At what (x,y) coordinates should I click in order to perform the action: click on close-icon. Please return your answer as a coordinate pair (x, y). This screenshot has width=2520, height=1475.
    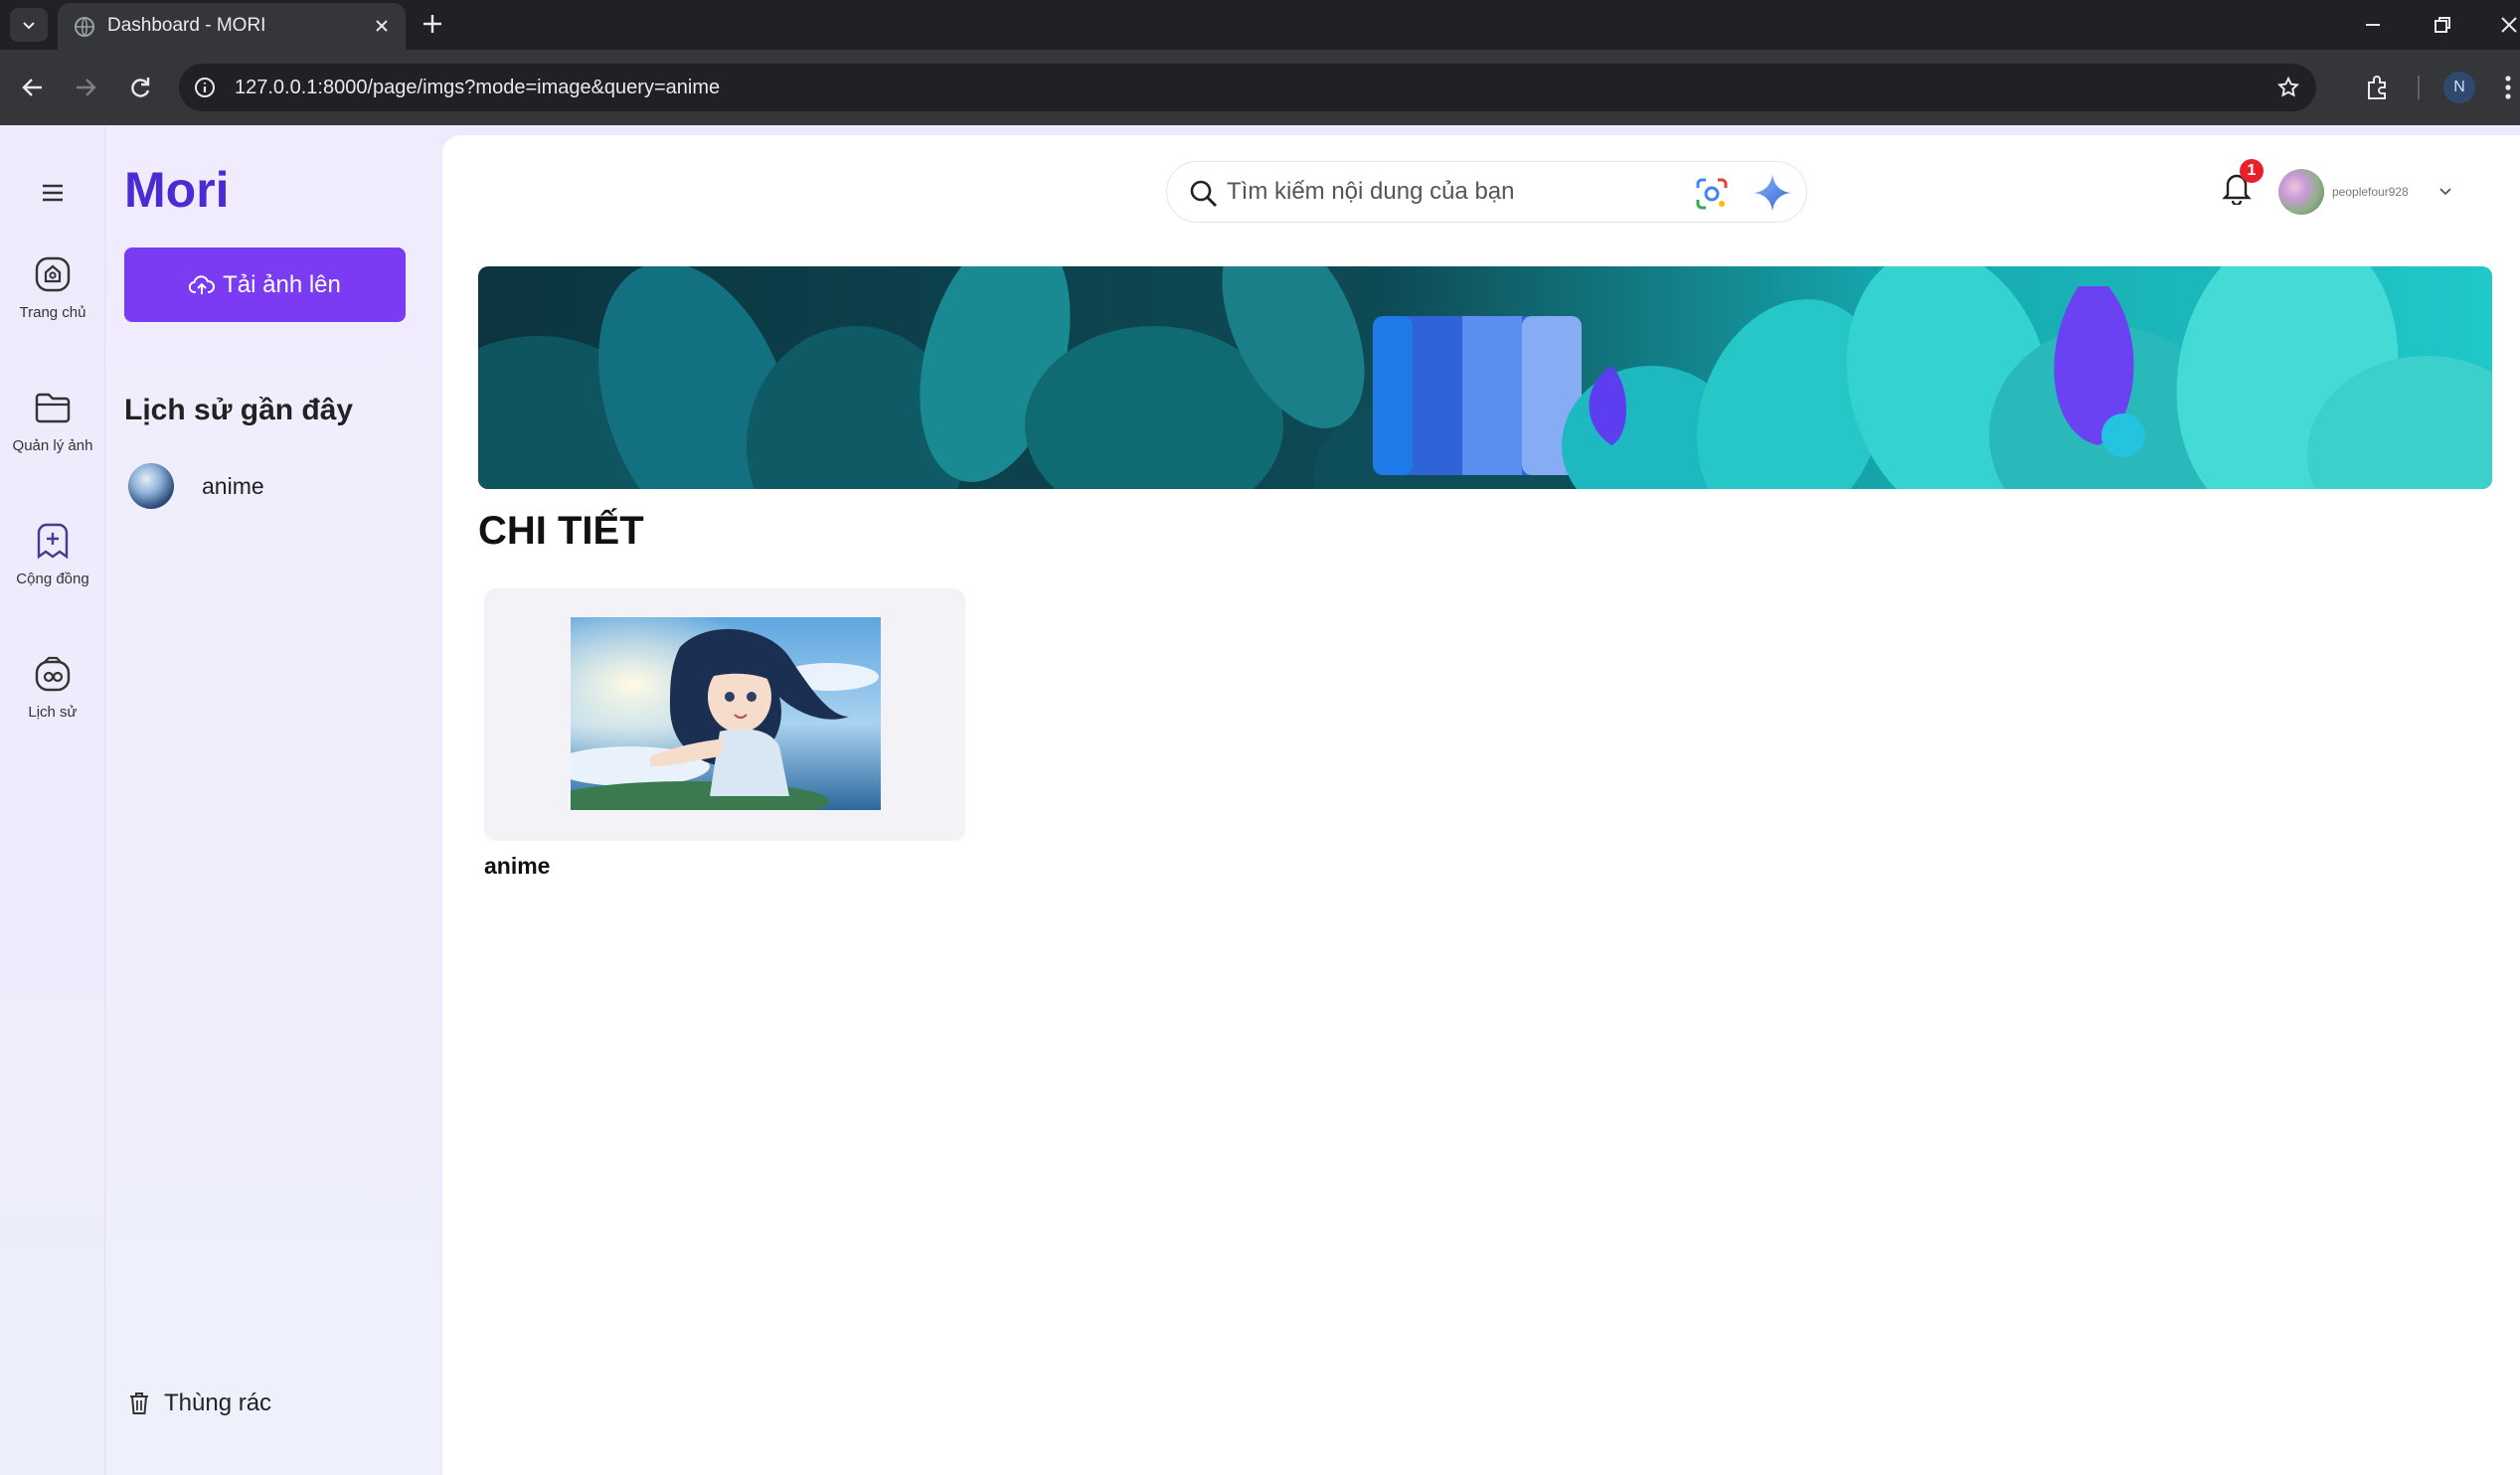
    Looking at the image, I should click on (382, 26).